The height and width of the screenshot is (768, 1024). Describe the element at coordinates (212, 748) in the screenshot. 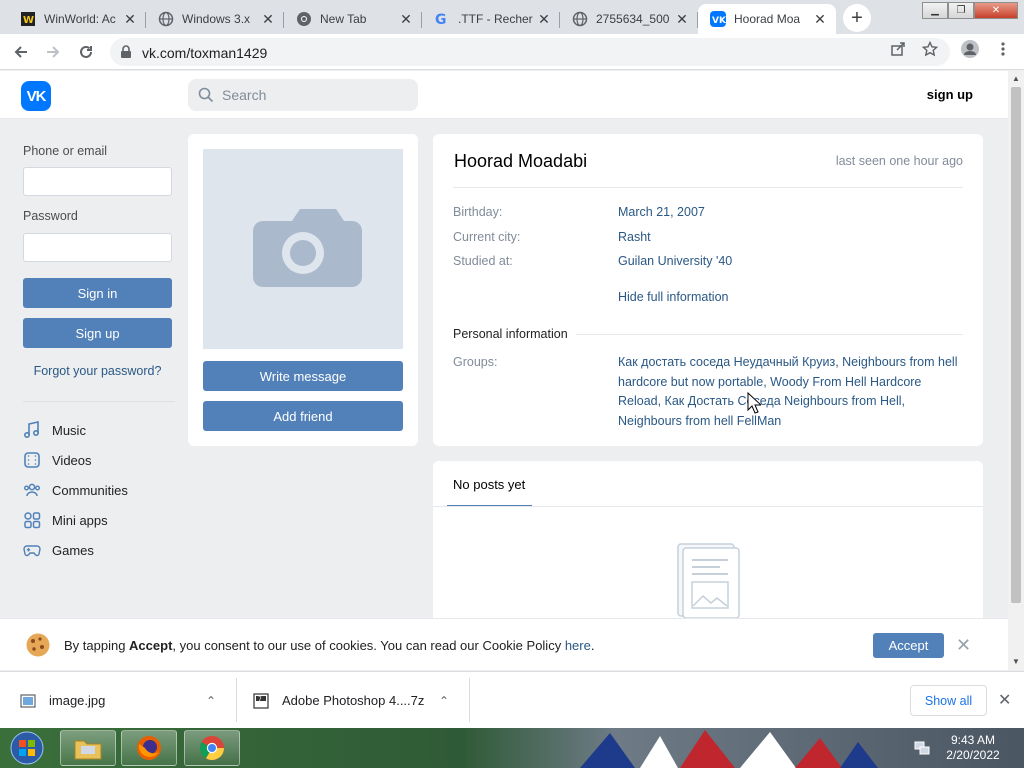

I see `taskbar-chrome` at that location.